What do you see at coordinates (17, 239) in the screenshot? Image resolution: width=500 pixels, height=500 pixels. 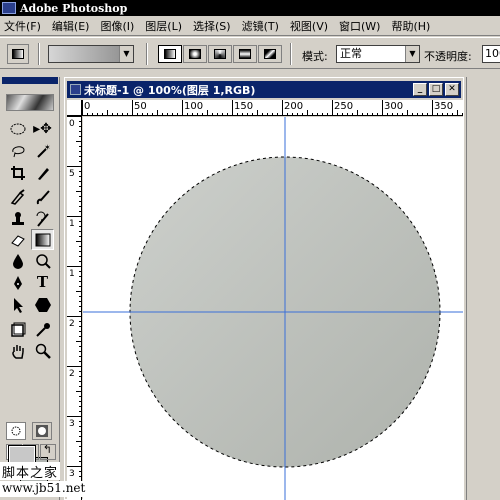 I see `eraser-icon` at bounding box center [17, 239].